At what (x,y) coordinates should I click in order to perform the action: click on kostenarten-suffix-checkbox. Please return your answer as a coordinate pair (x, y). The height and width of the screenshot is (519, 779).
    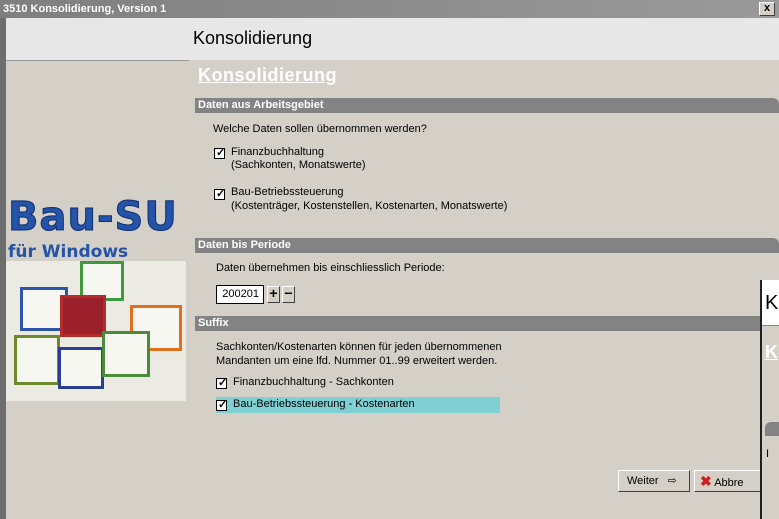
    Looking at the image, I should click on (221, 404).